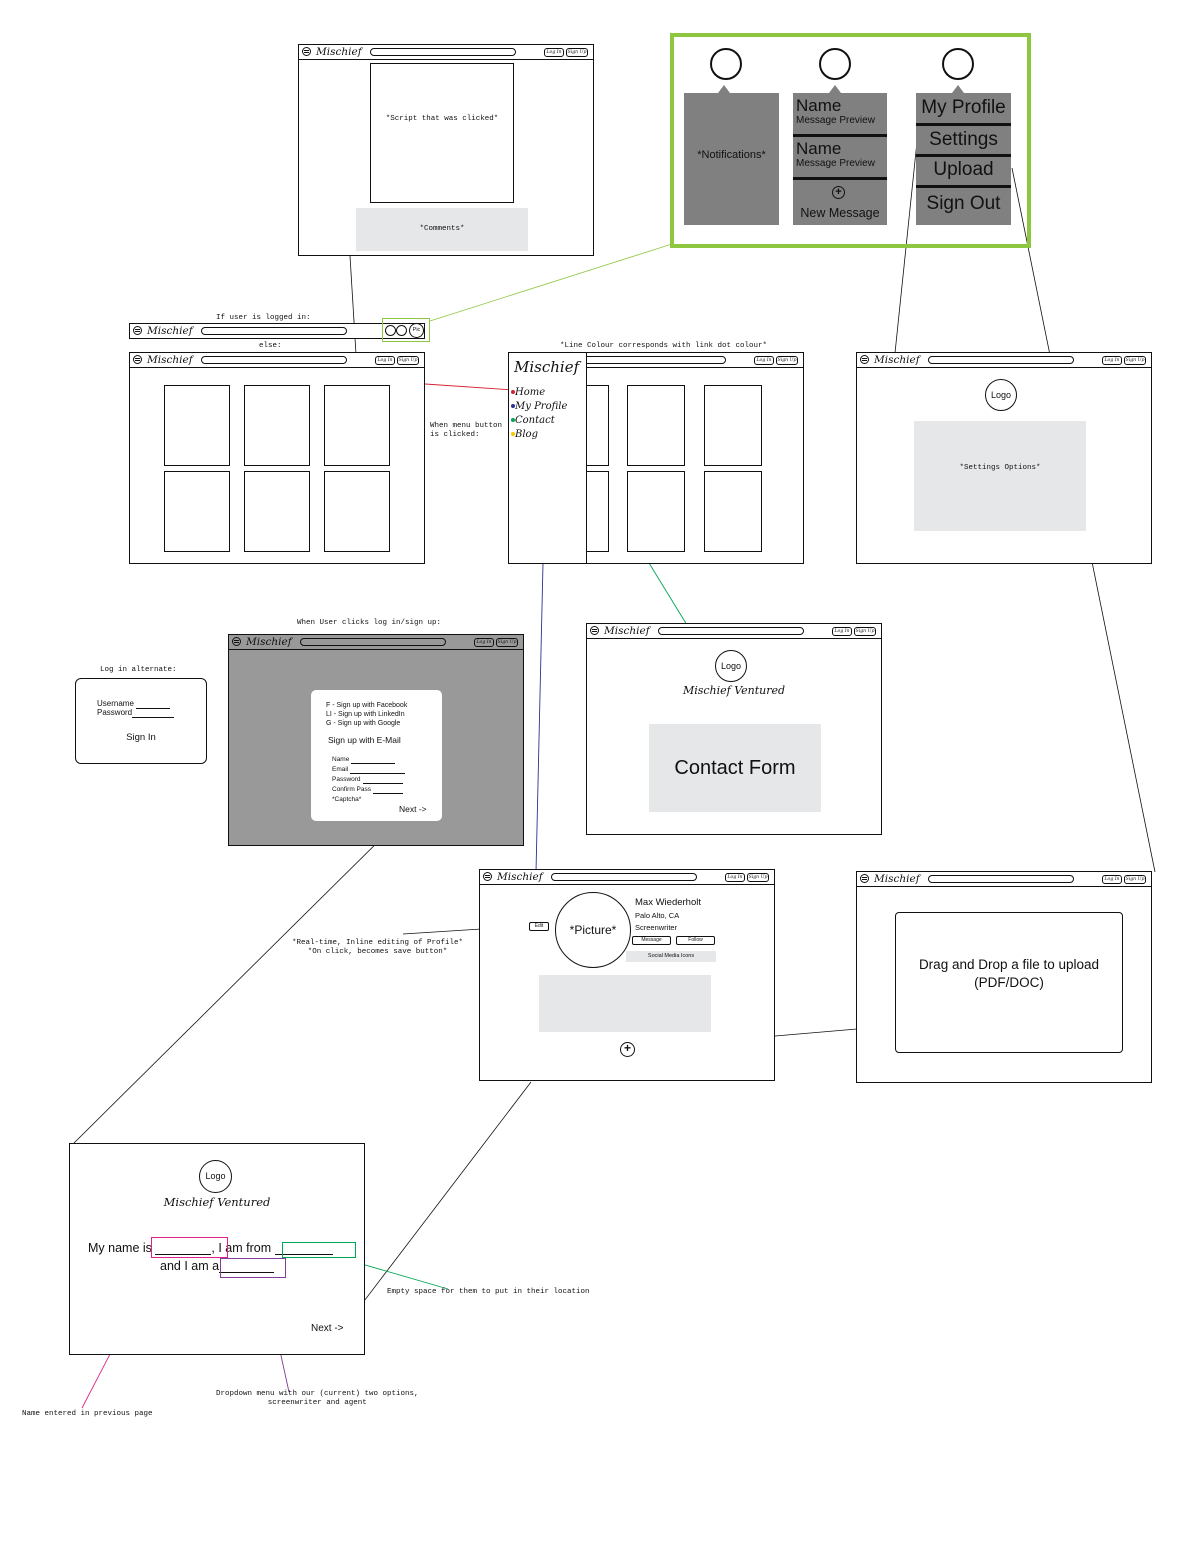  Describe the element at coordinates (695, 940) in the screenshot. I see `follow-button: Follow` at that location.